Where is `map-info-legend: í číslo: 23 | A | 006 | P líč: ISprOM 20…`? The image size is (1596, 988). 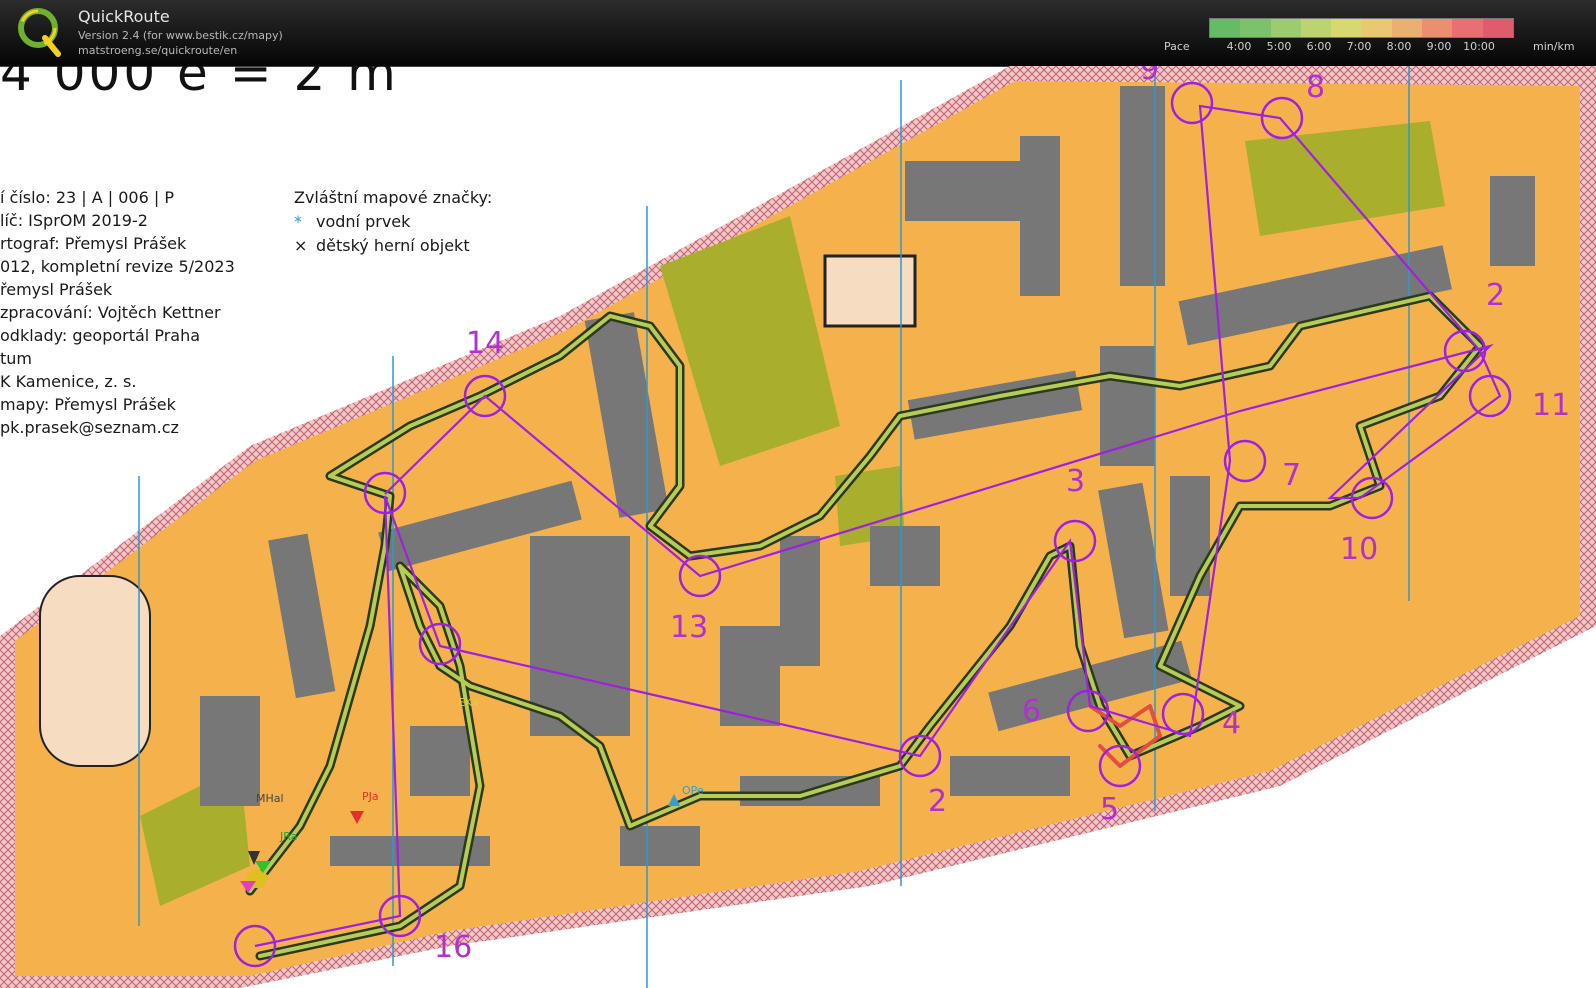 map-info-legend: í číslo: 23 | A | 006 | P líč: ISprOM 20… is located at coordinates (117, 312).